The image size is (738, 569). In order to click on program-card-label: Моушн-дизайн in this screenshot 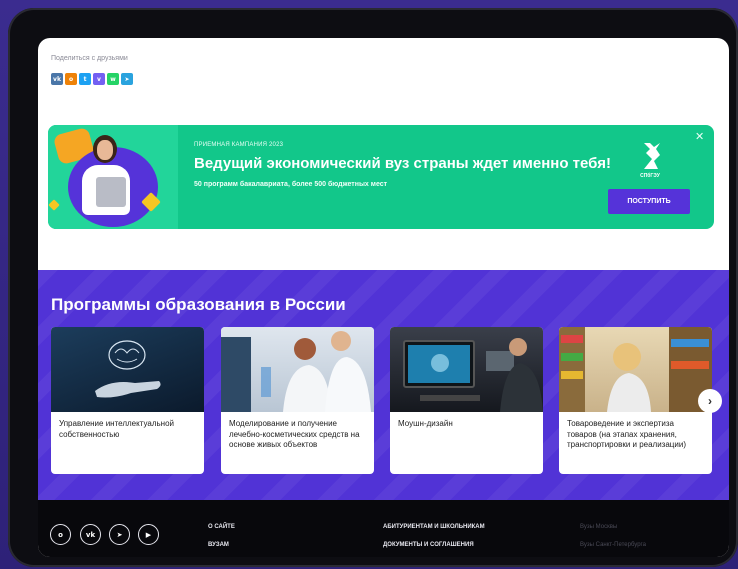, I will do `click(425, 423)`.